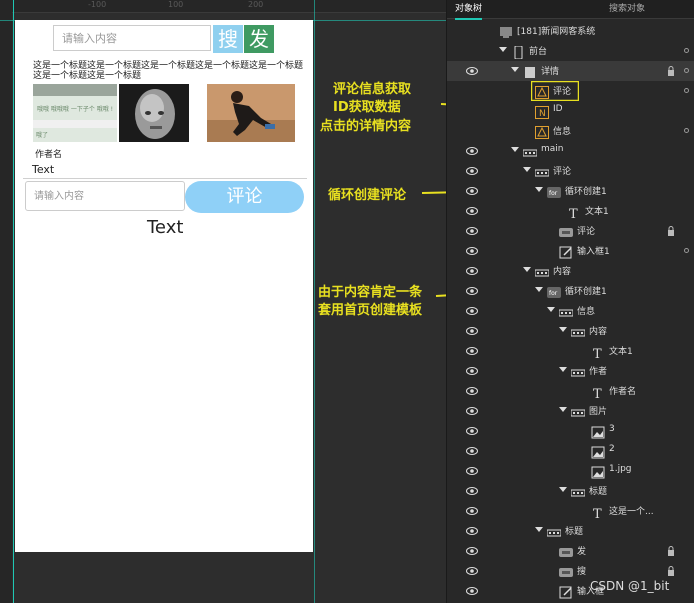 Image resolution: width=694 pixels, height=603 pixels. Describe the element at coordinates (570, 31) in the screenshot. I see `tree-row: [181]新闻网客系统` at that location.